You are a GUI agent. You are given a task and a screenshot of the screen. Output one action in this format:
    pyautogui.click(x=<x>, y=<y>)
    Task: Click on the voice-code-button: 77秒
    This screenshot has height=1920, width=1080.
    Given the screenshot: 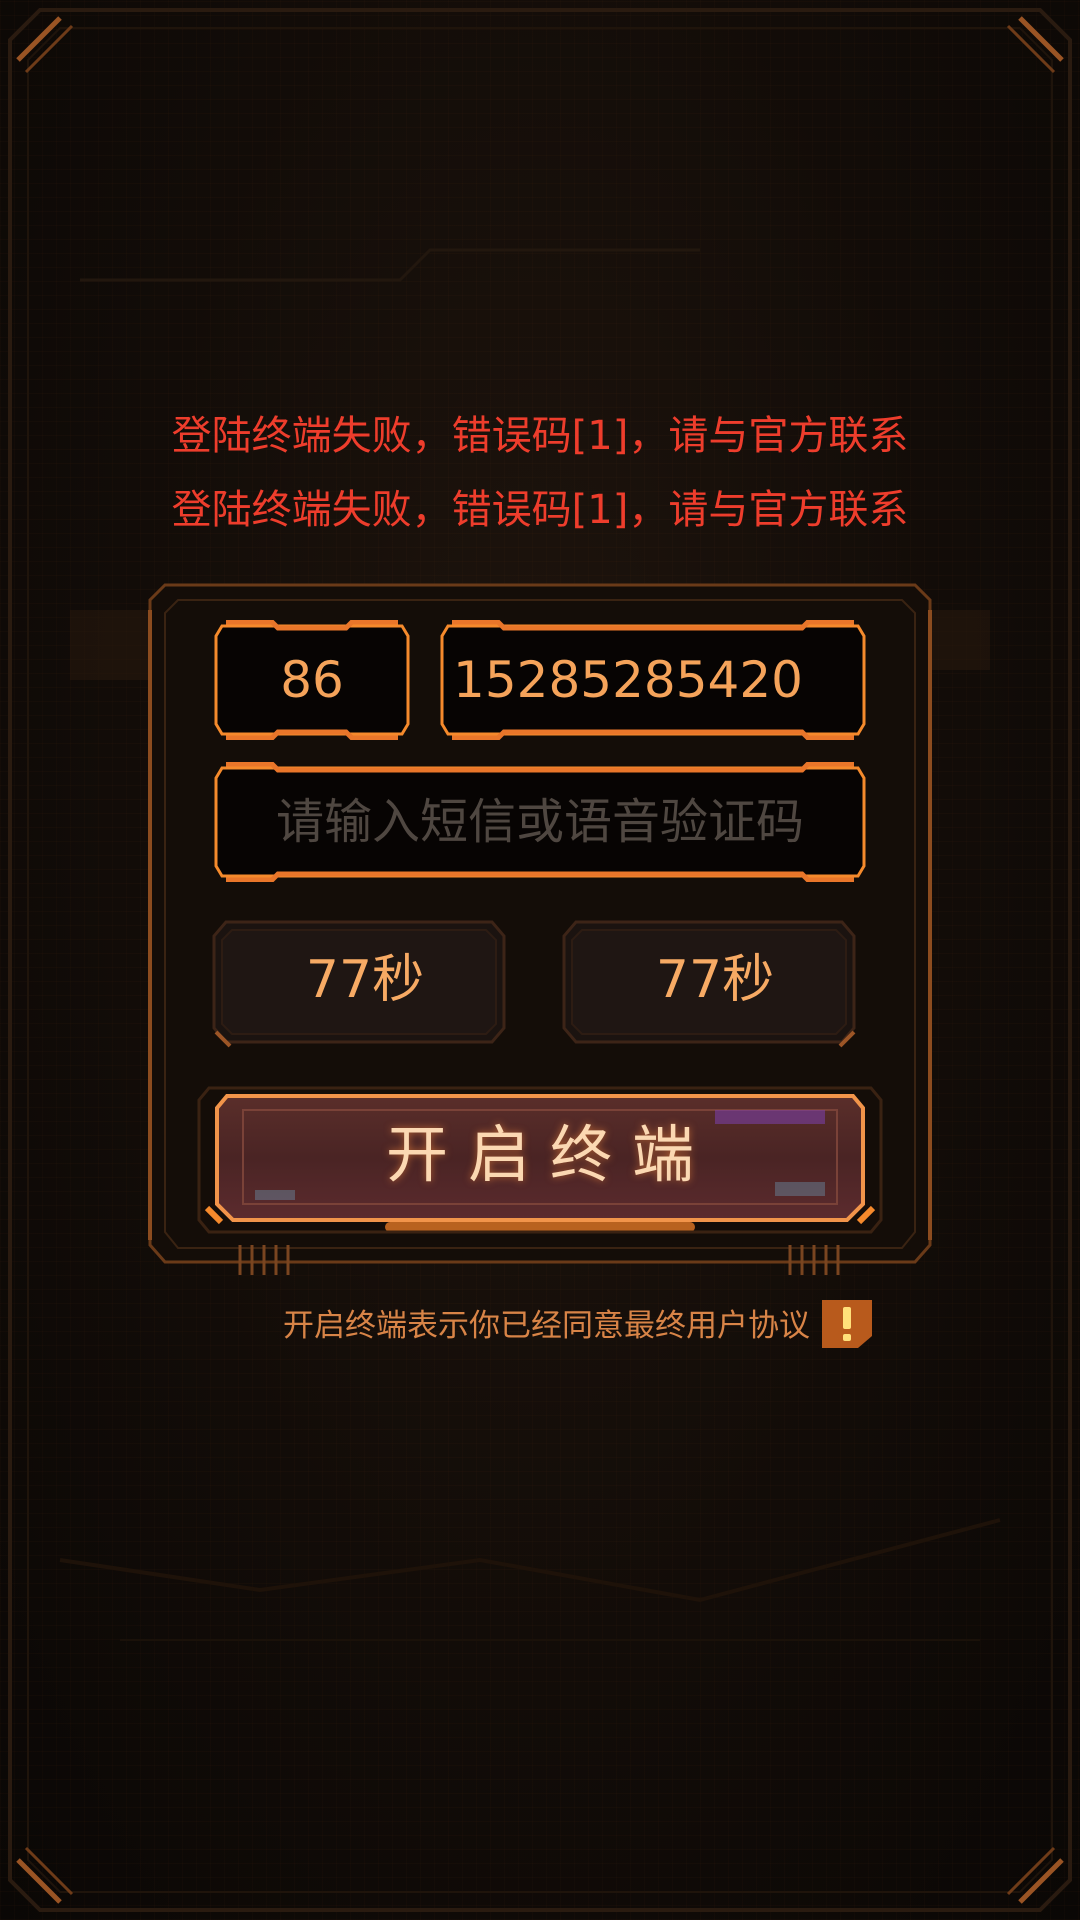 What is the action you would take?
    pyautogui.click(x=715, y=980)
    